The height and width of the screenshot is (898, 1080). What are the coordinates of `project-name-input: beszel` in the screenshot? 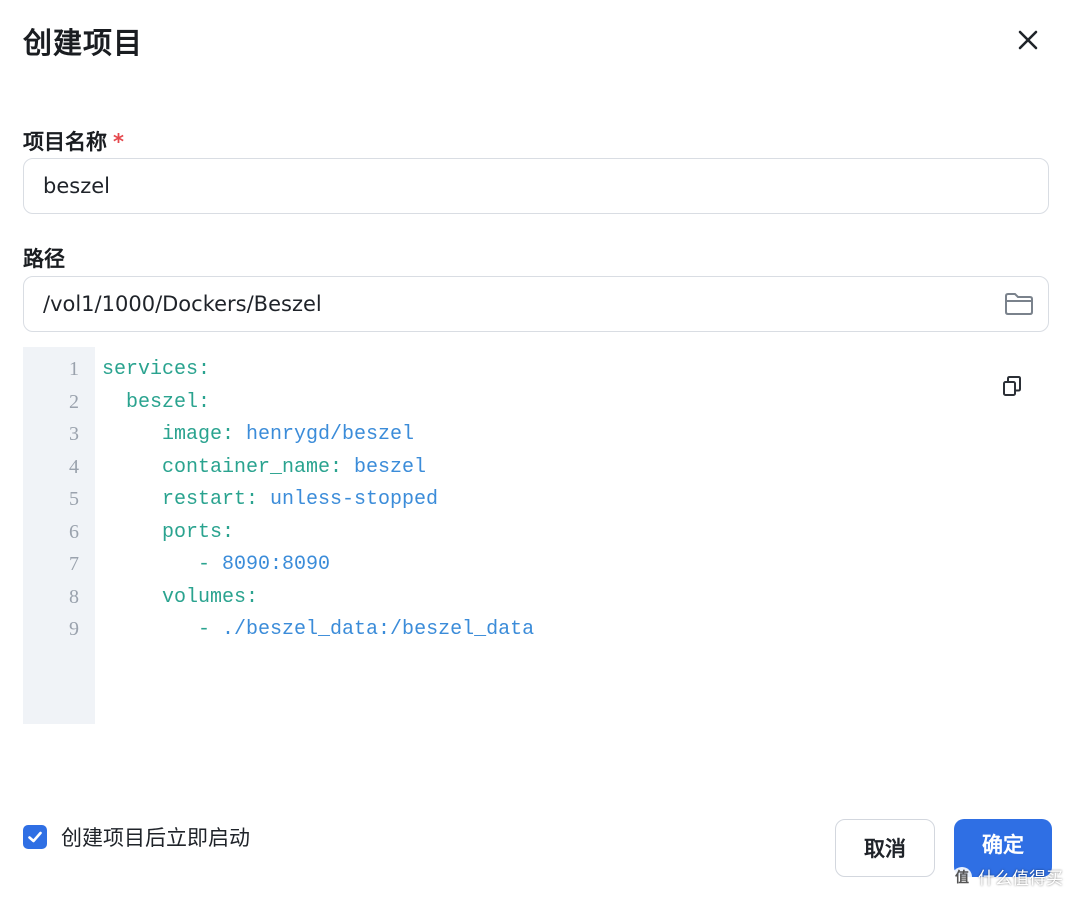 It's located at (536, 186).